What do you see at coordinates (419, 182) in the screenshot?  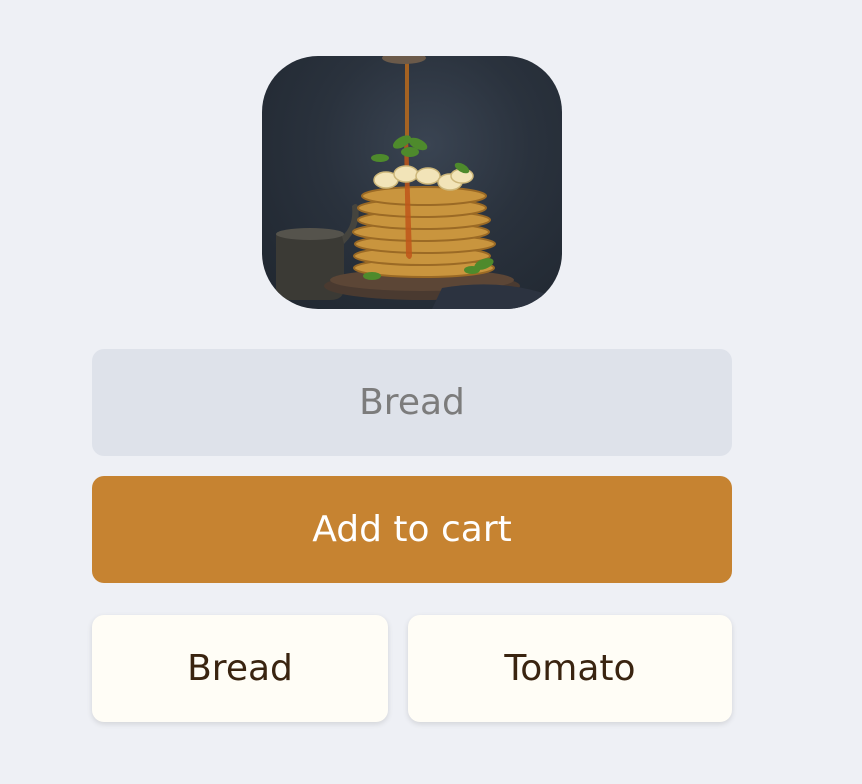 I see `pancake-stack-illustration` at bounding box center [419, 182].